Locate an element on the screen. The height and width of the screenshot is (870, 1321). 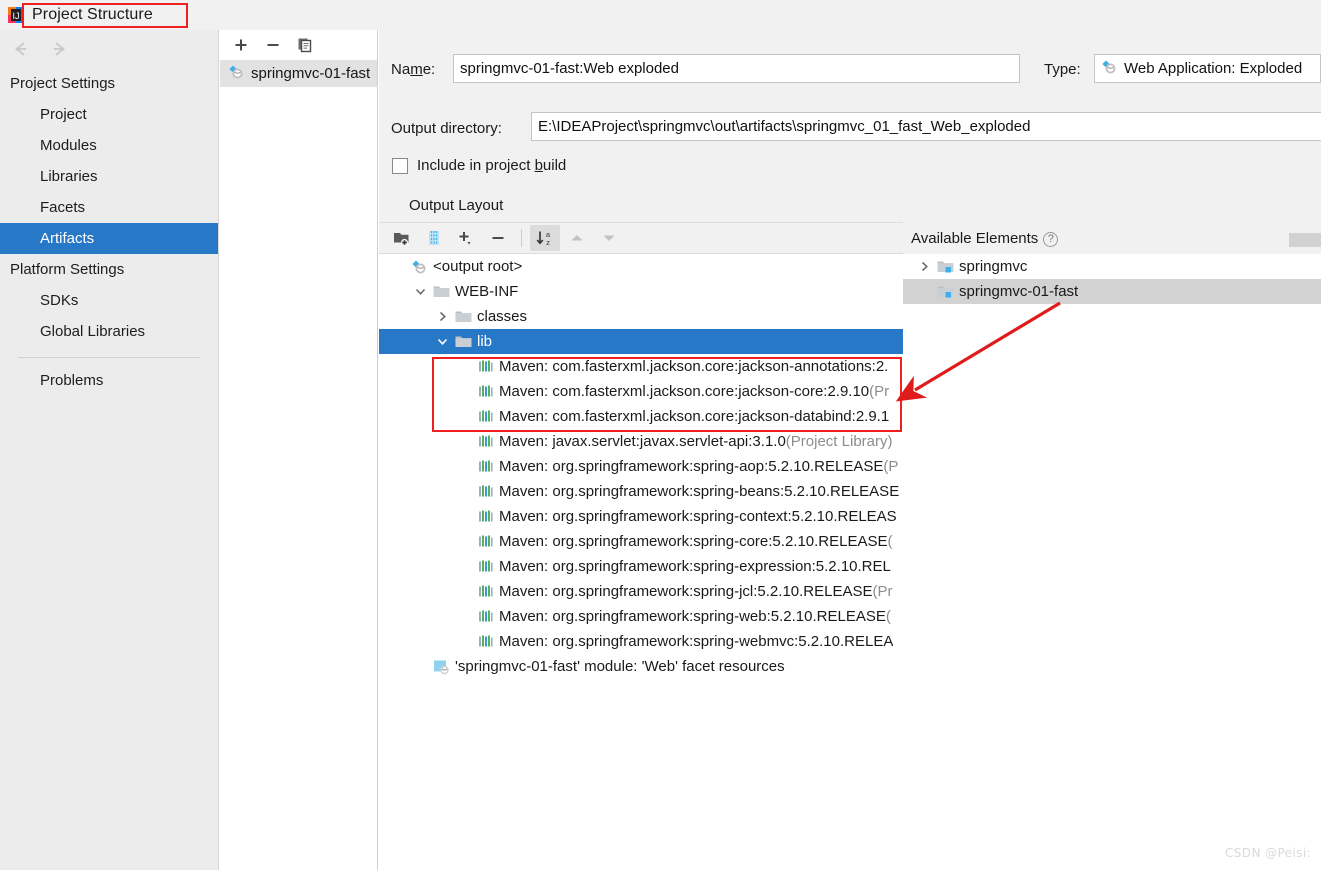
output-directory-row: Output directory: is located at coordinates (446, 128).